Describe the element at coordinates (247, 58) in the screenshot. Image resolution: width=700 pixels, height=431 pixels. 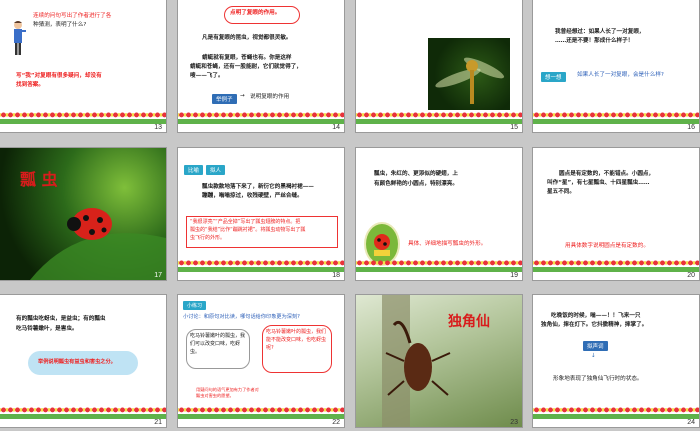
I see `text-line-2: 蜻蜓就有复眼，苍蝇也有。你是这样` at that location.